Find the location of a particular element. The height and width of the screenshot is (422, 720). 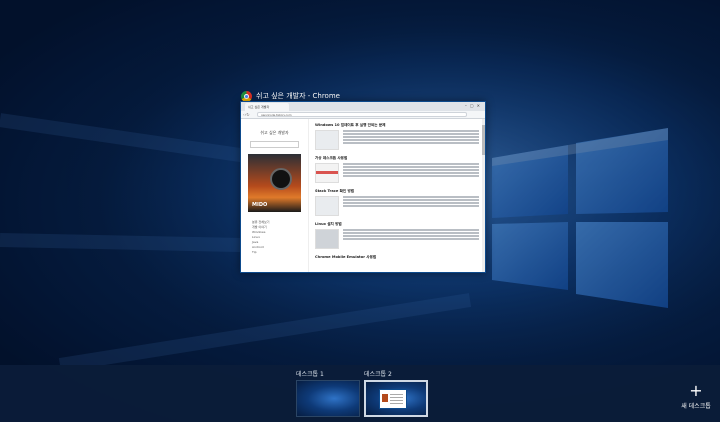

desktop-2-thumbnail is located at coordinates (396, 398).